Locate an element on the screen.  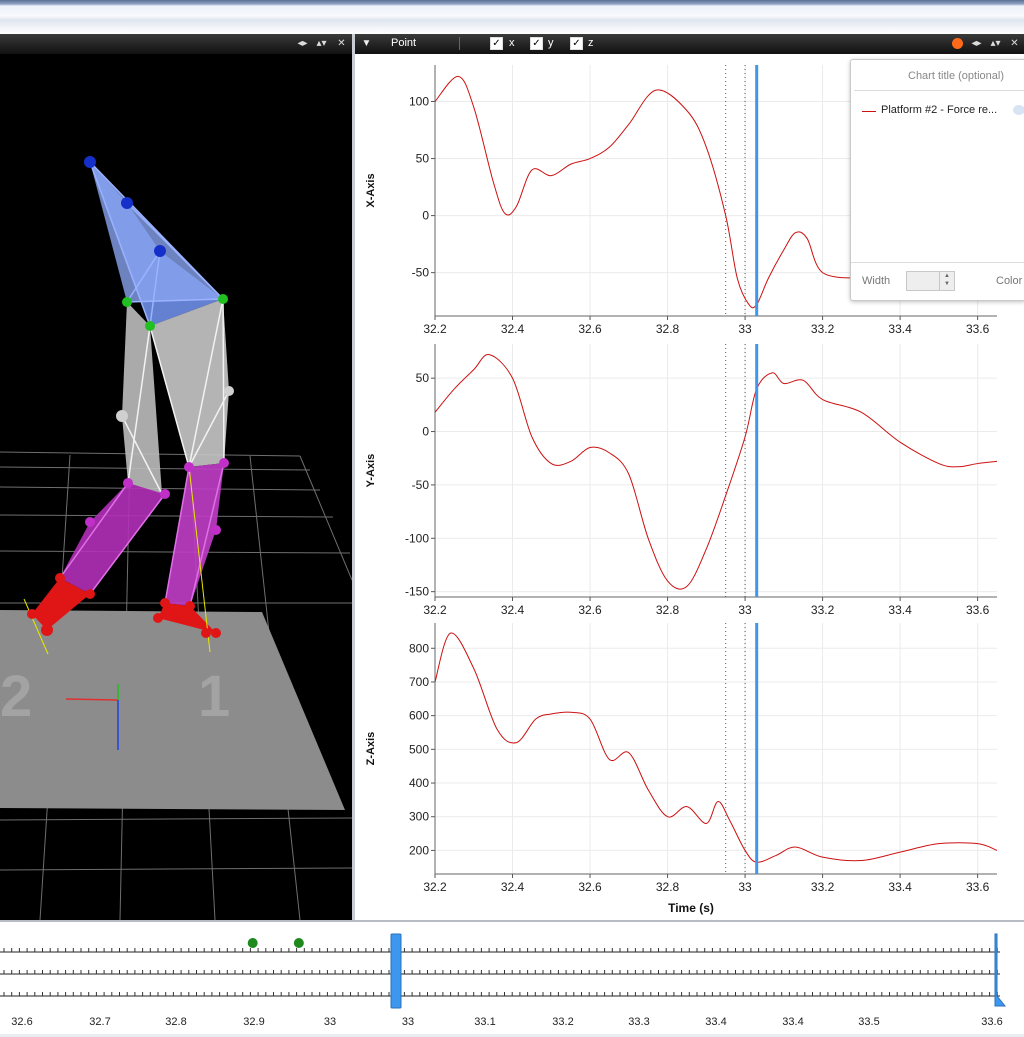
y-tick-label: 800 is located at coordinates (419, 648).